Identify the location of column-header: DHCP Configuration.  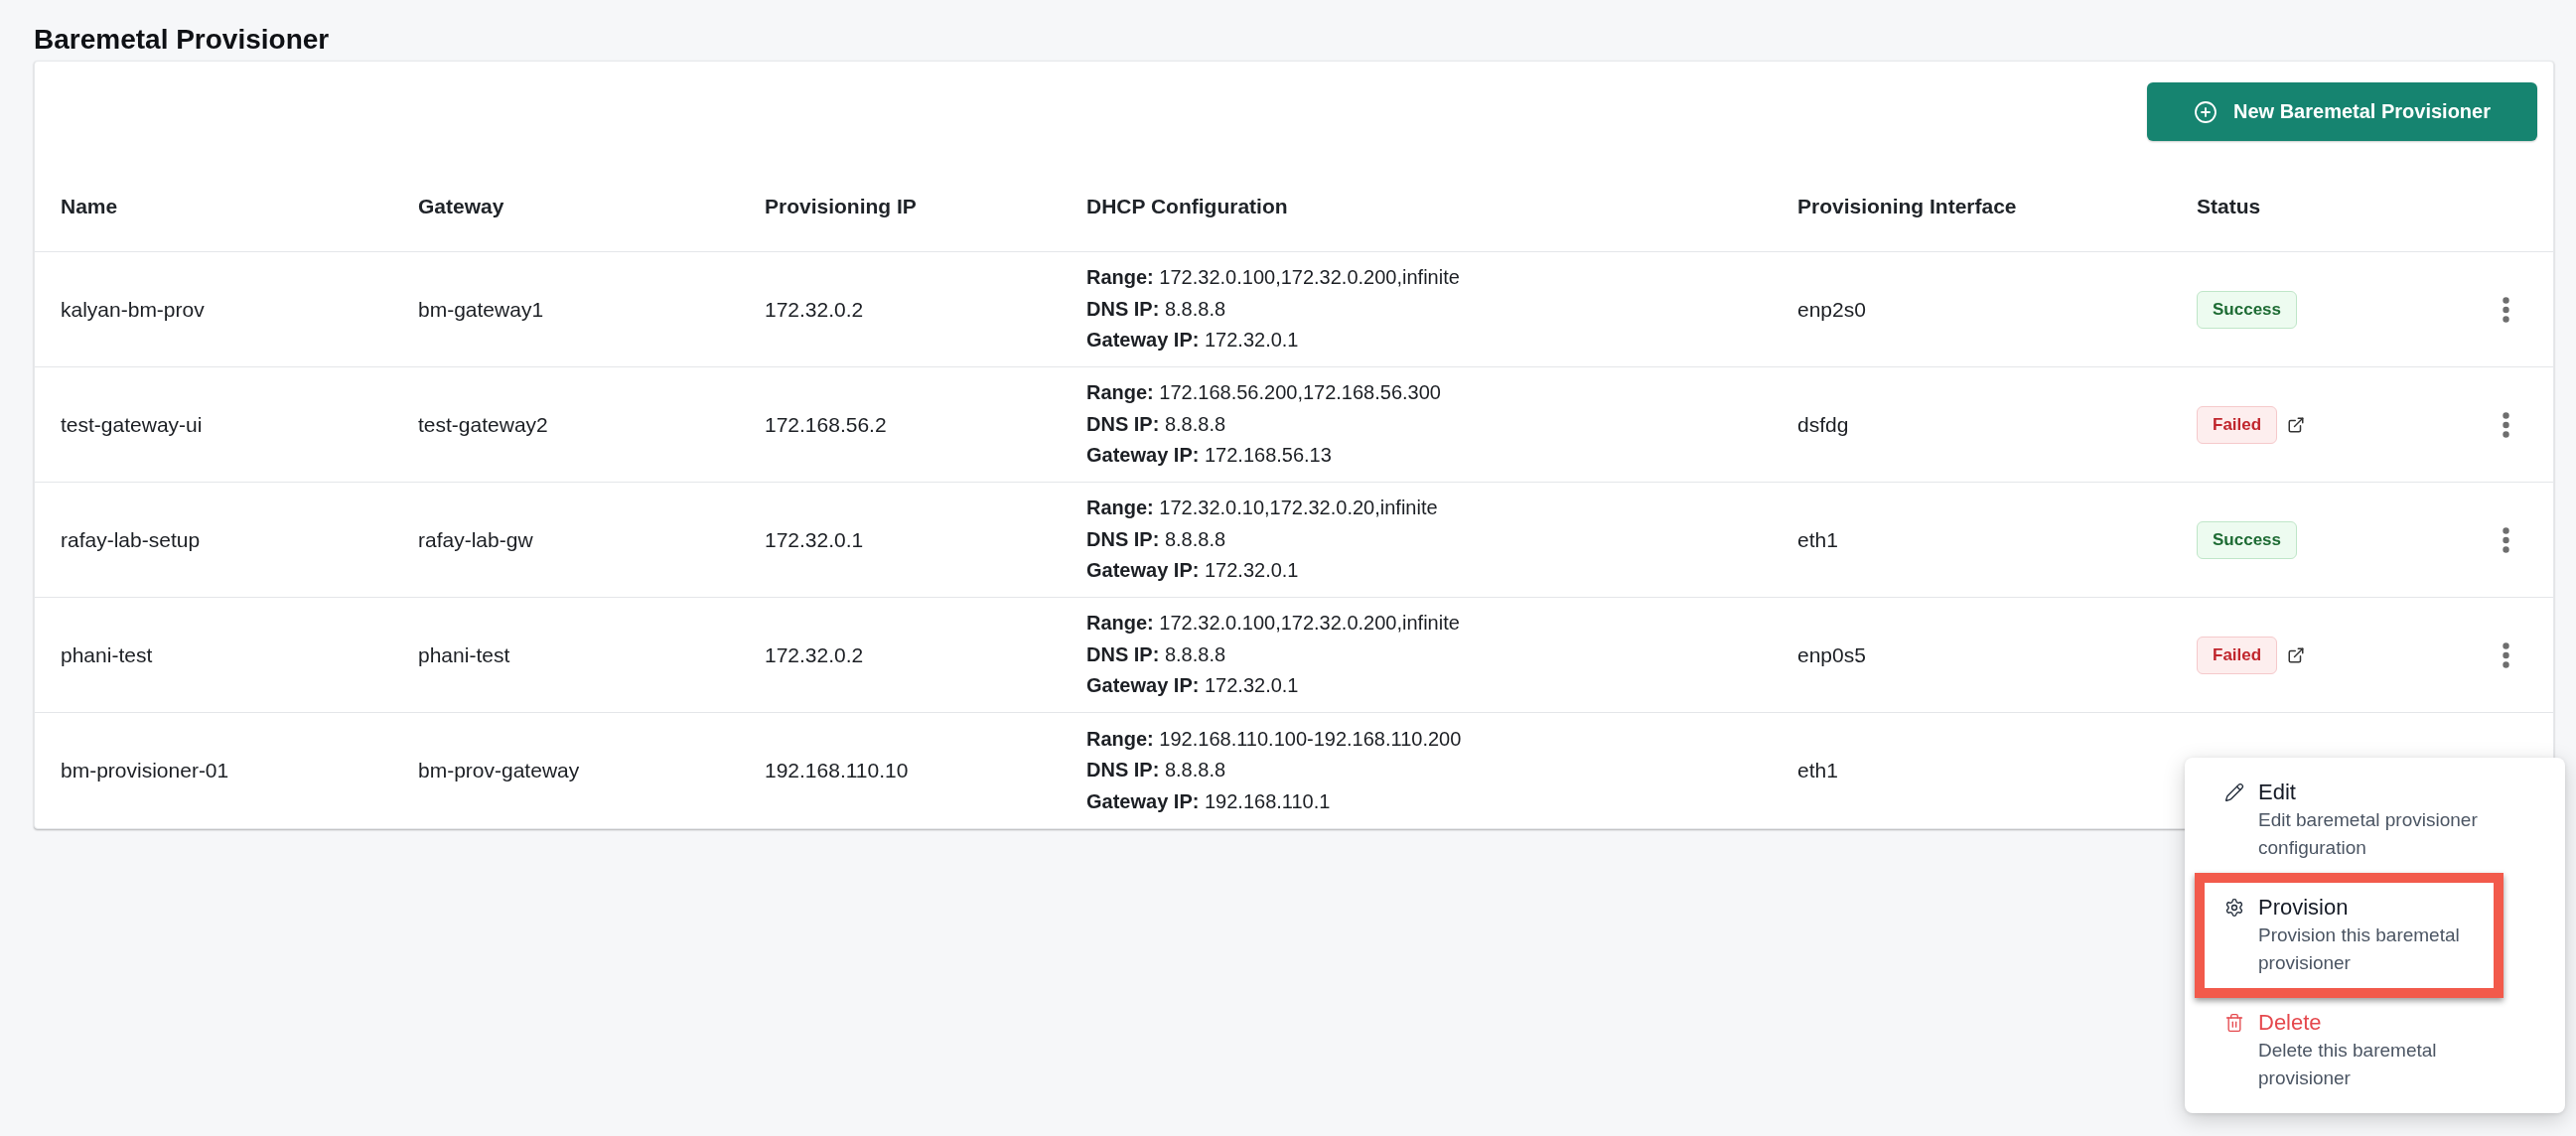
(1187, 206).